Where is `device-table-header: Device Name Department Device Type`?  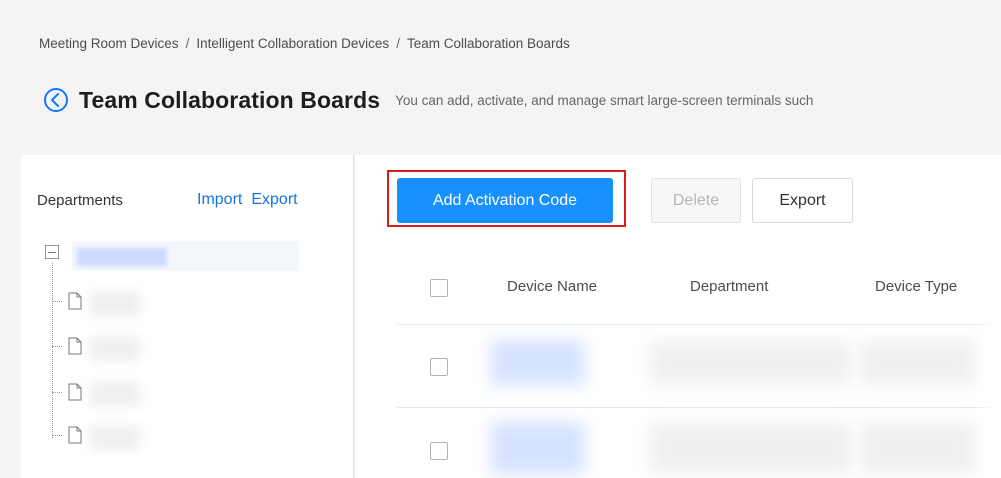 device-table-header: Device Name Department Device Type is located at coordinates (699, 288).